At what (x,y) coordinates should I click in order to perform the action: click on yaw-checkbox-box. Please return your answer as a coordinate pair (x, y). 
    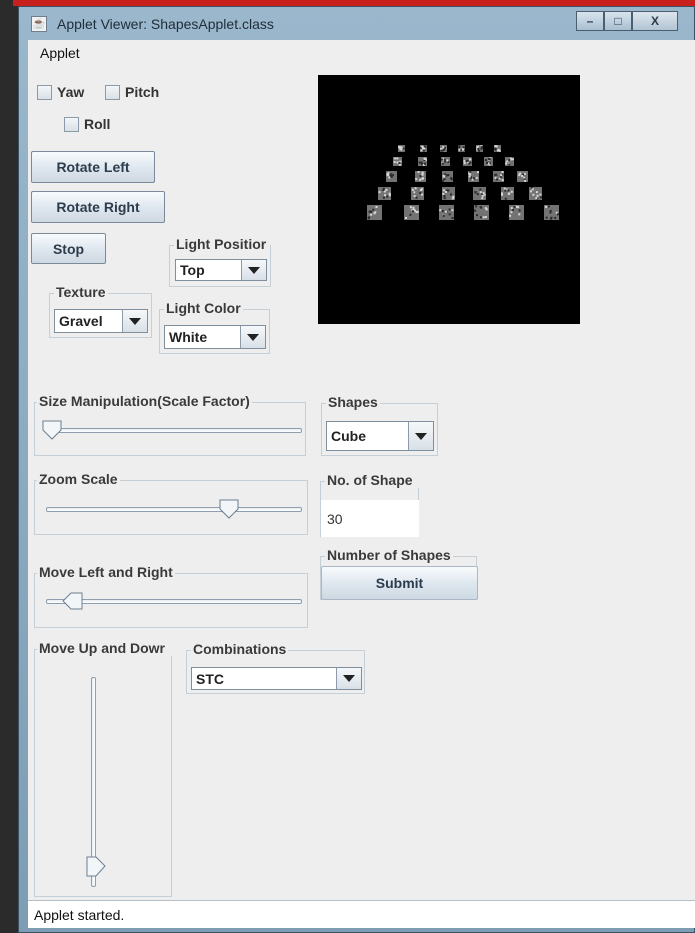
    Looking at the image, I should click on (44, 92).